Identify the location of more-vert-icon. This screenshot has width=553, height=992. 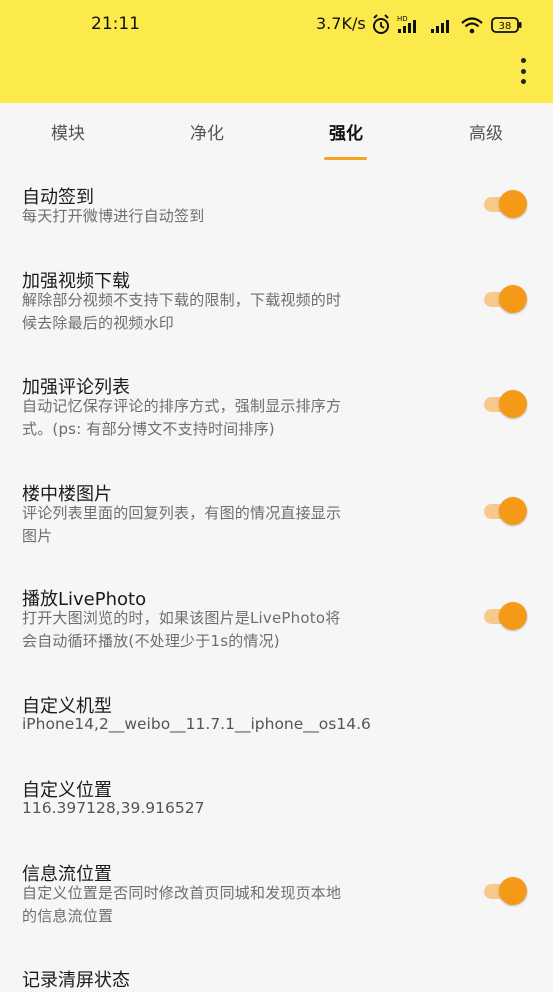
(523, 71).